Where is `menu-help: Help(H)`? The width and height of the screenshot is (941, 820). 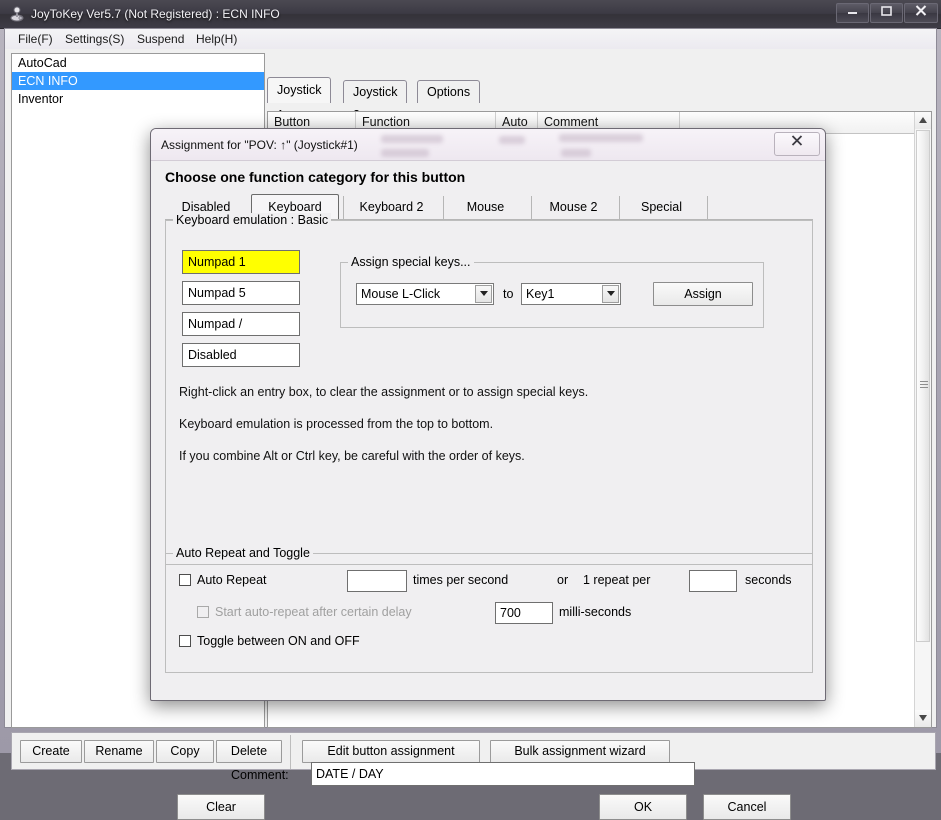
menu-help: Help(H) is located at coordinates (216, 39).